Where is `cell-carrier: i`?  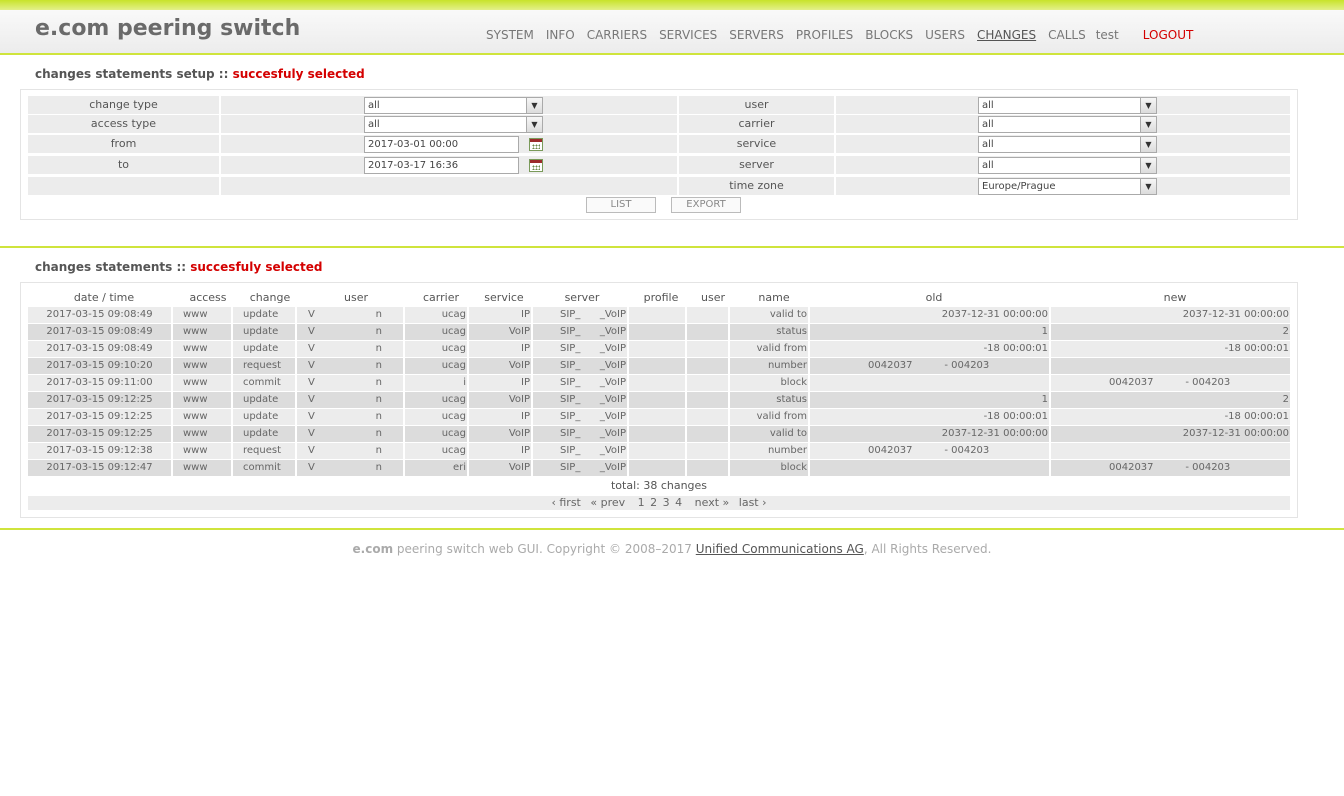 cell-carrier: i is located at coordinates (436, 383).